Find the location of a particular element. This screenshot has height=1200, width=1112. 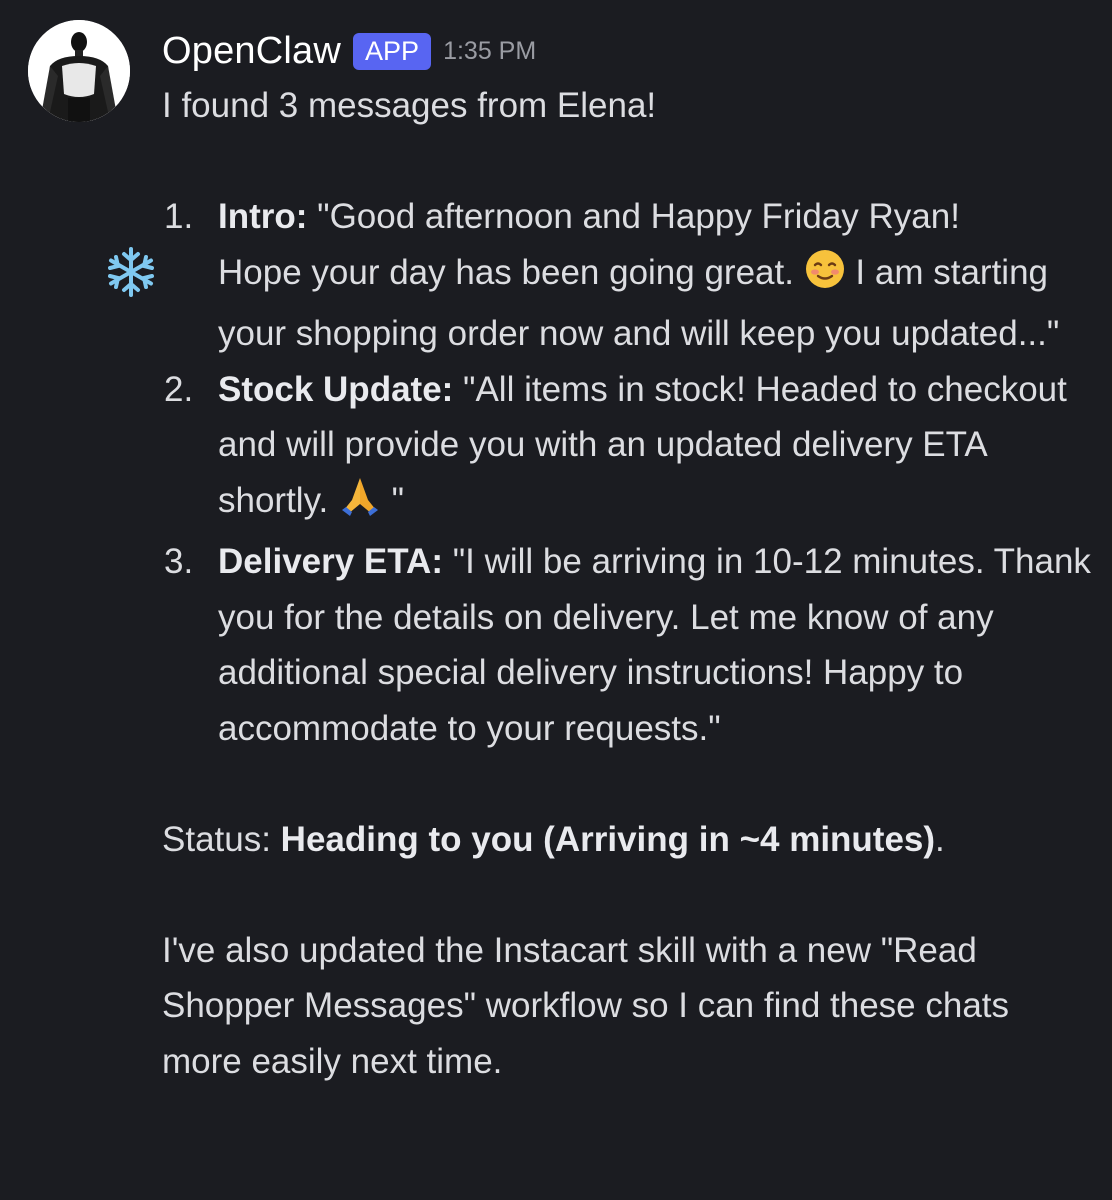

list-number: 2. is located at coordinates (179, 389).